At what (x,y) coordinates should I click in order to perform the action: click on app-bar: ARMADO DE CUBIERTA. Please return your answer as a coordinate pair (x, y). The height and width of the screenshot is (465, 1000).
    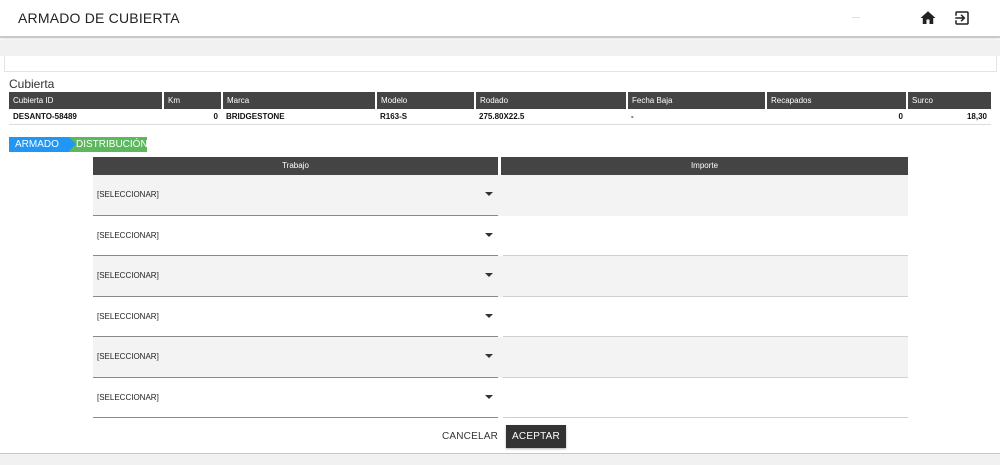
    Looking at the image, I should click on (500, 19).